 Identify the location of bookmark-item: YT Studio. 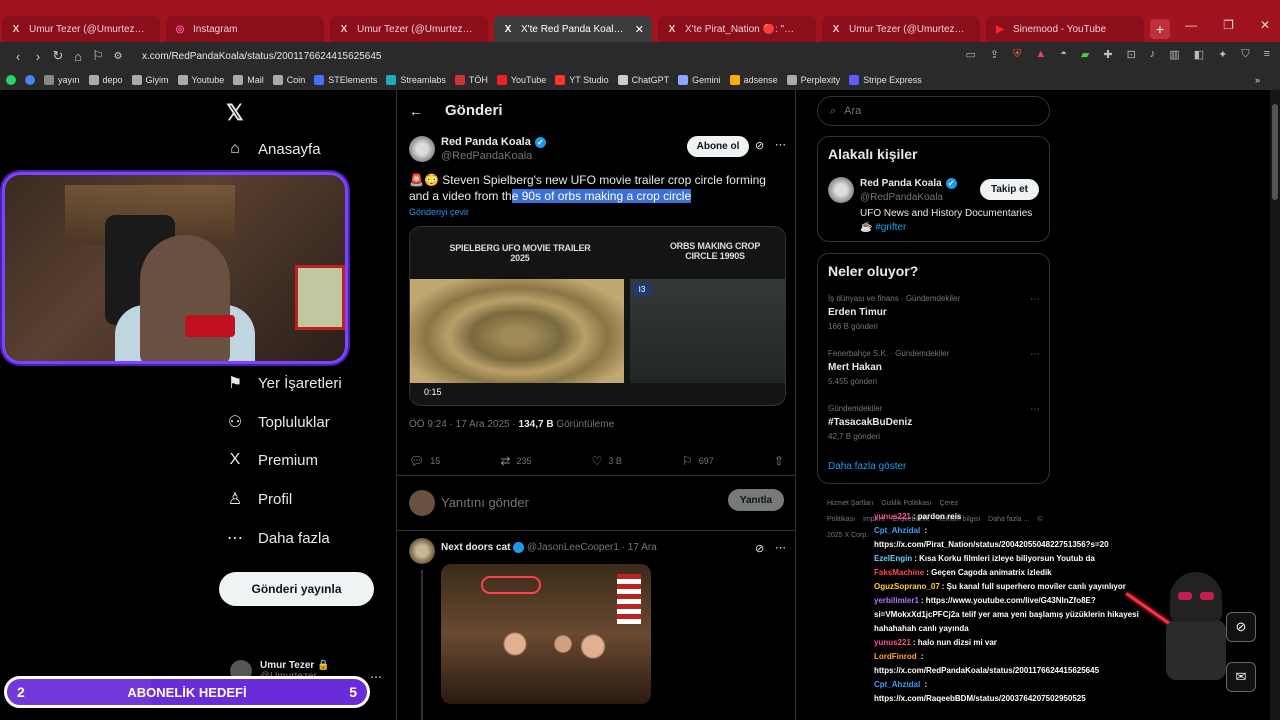
(582, 80).